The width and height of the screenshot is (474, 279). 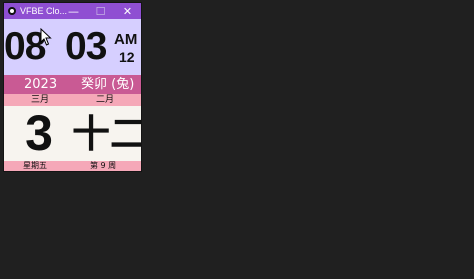 I want to click on lunar-month: 二月, so click(x=105, y=100).